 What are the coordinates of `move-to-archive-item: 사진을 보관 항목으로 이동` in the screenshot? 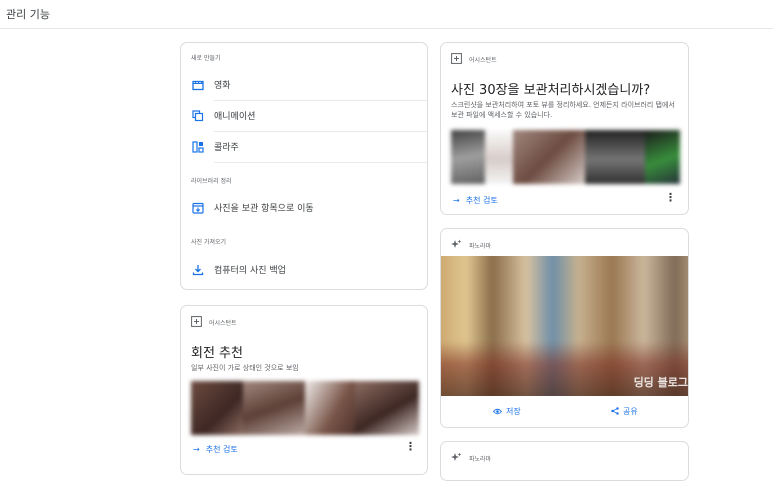 It's located at (304, 208).